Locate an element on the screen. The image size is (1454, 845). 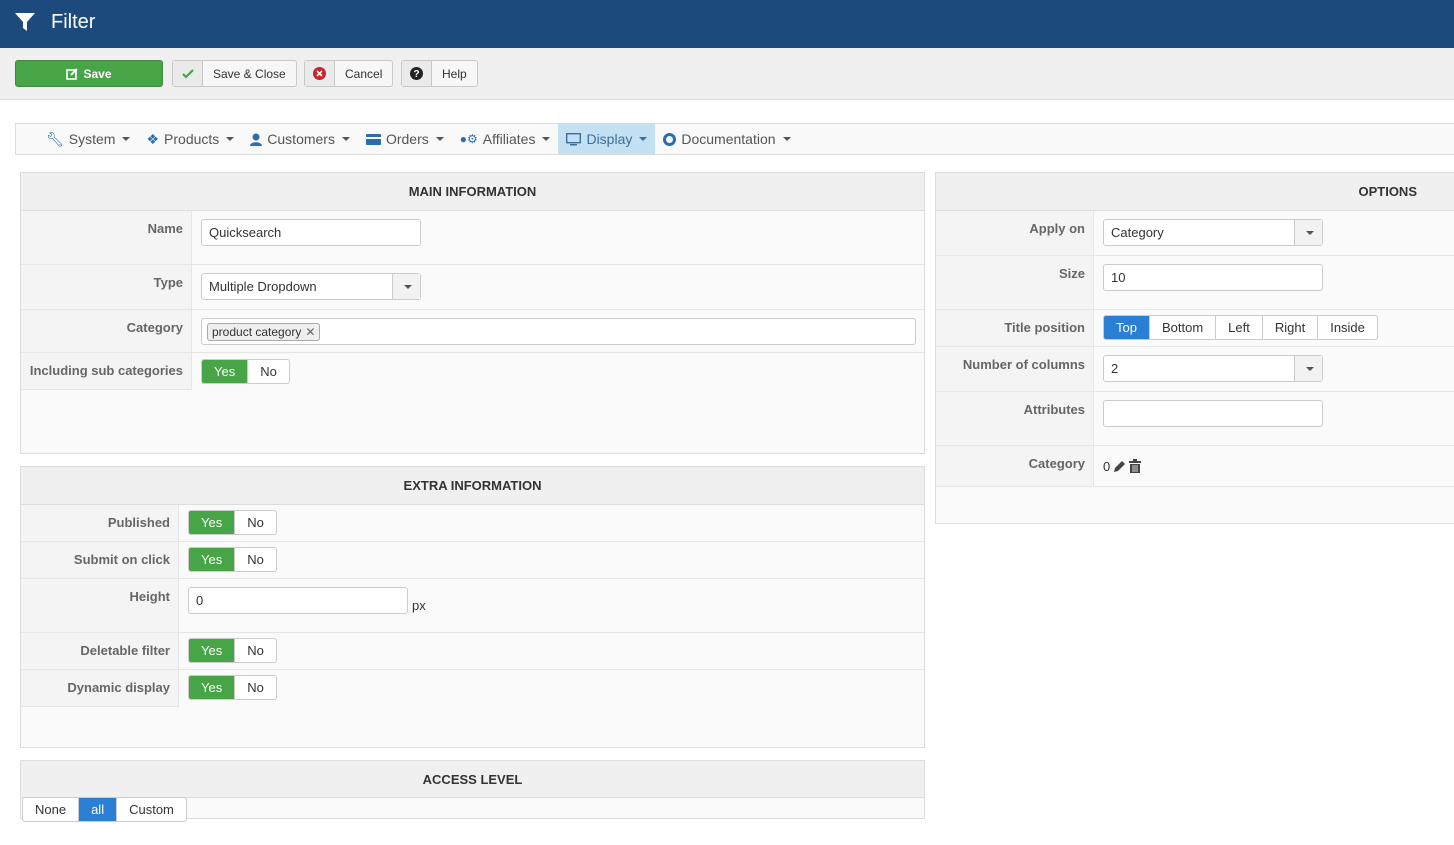
wrench-icon: 🔧︎ is located at coordinates (55, 138).